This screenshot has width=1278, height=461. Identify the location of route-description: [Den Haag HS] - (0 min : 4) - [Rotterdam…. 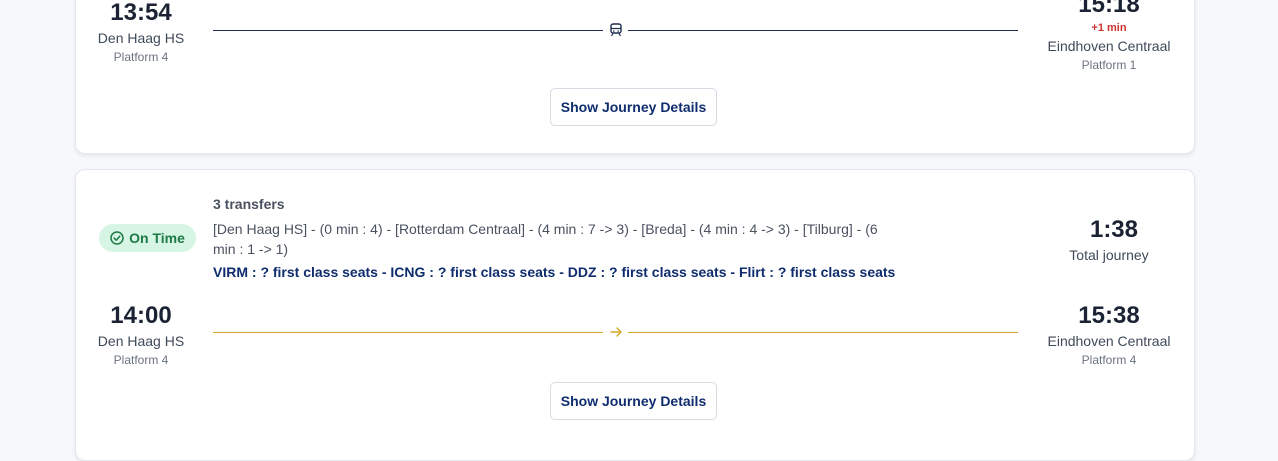
(545, 239).